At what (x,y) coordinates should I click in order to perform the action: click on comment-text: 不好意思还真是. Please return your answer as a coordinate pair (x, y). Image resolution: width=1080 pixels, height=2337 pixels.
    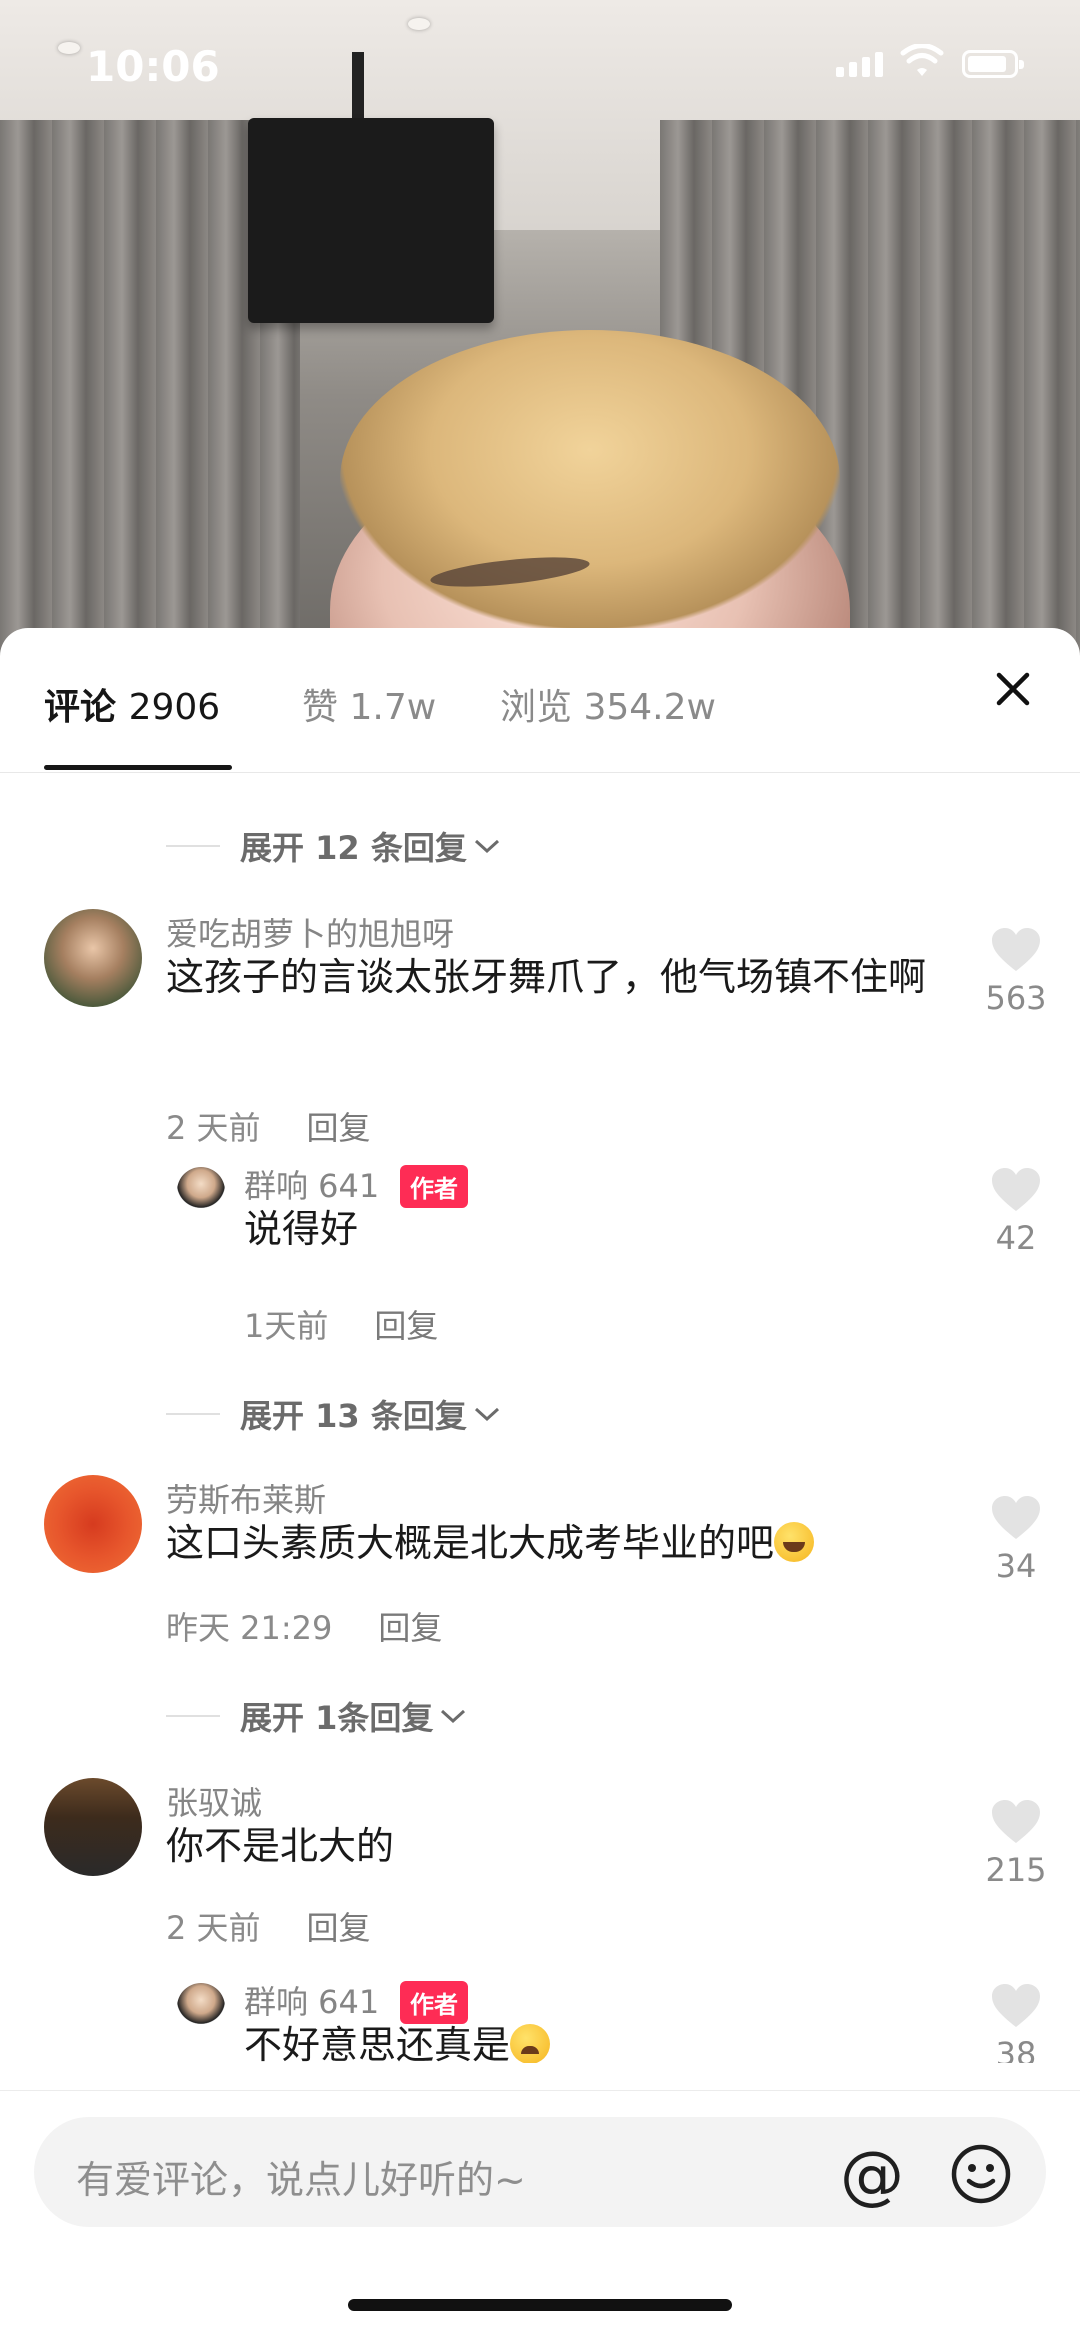
    Looking at the image, I should click on (629, 2041).